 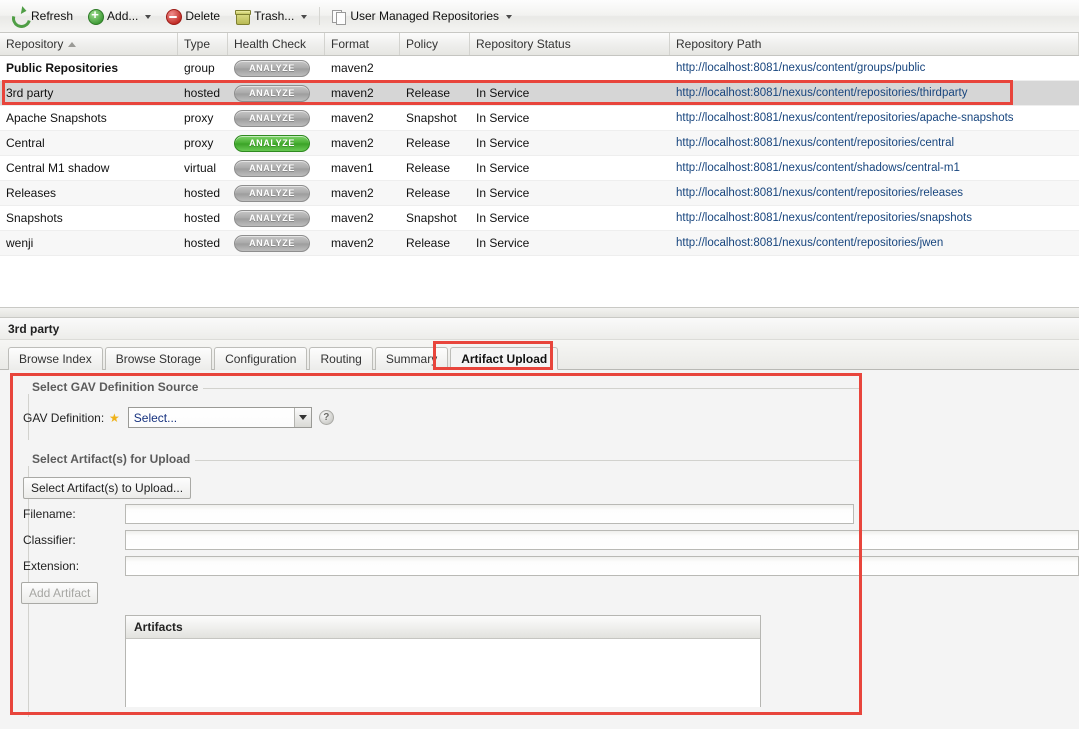 What do you see at coordinates (112, 459) in the screenshot?
I see `select-artifacts-legend: Select Artifact(s) for Upload` at bounding box center [112, 459].